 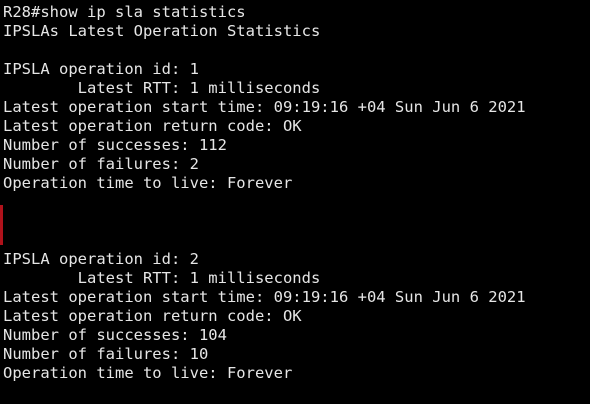 I want to click on success-count: Number of successes: 104, so click(x=115, y=335).